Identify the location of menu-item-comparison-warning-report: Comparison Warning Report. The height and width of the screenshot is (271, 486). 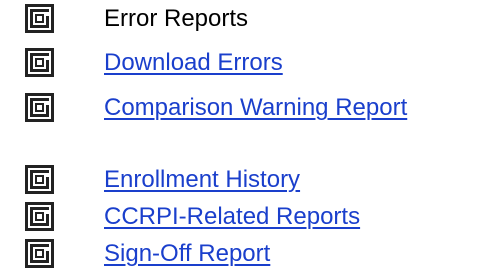
(243, 109).